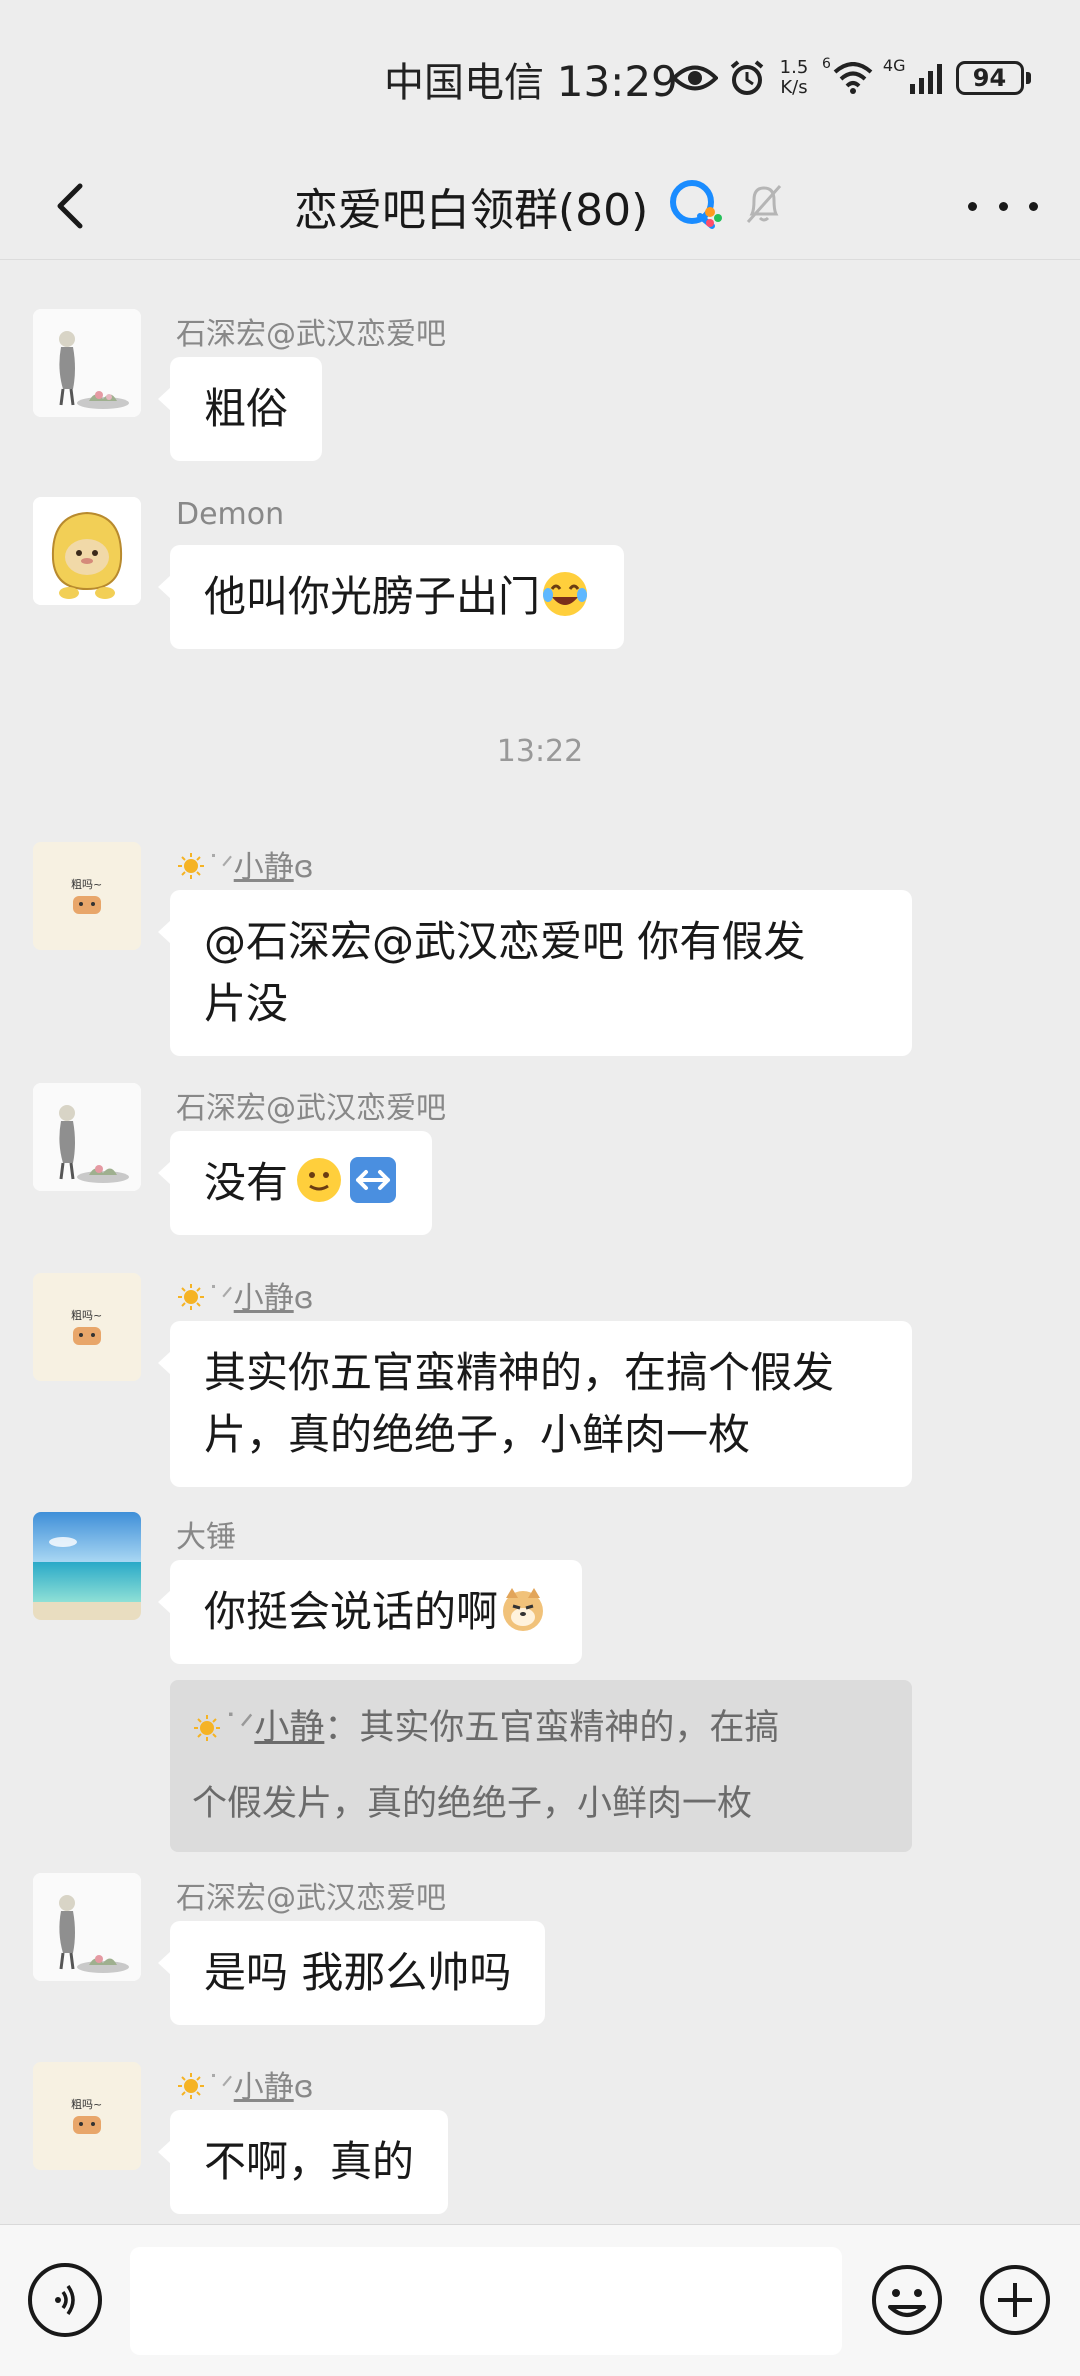  I want to click on message-text: 粗俗, so click(246, 408).